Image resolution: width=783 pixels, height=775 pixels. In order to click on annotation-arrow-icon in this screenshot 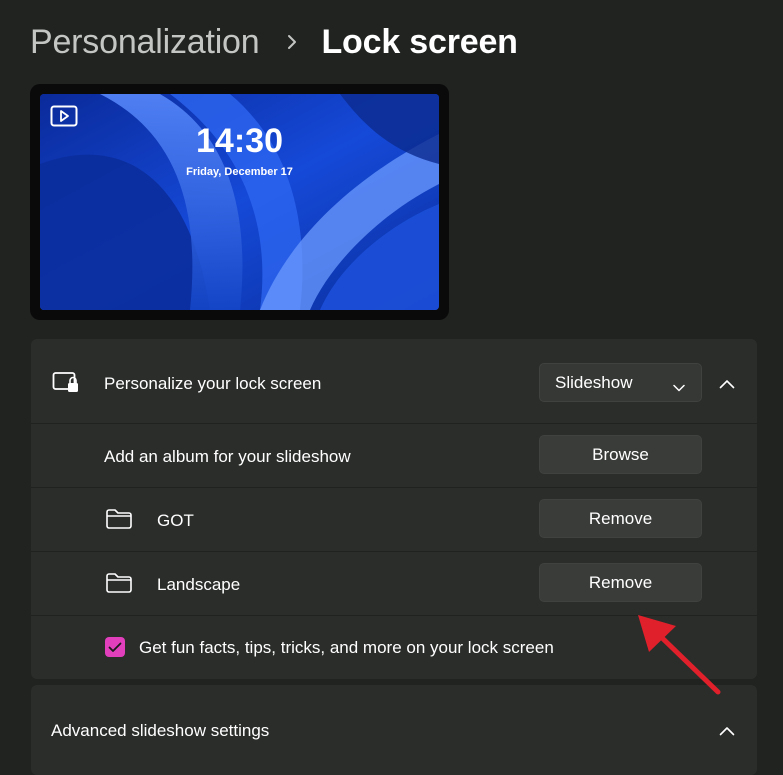, I will do `click(679, 655)`.